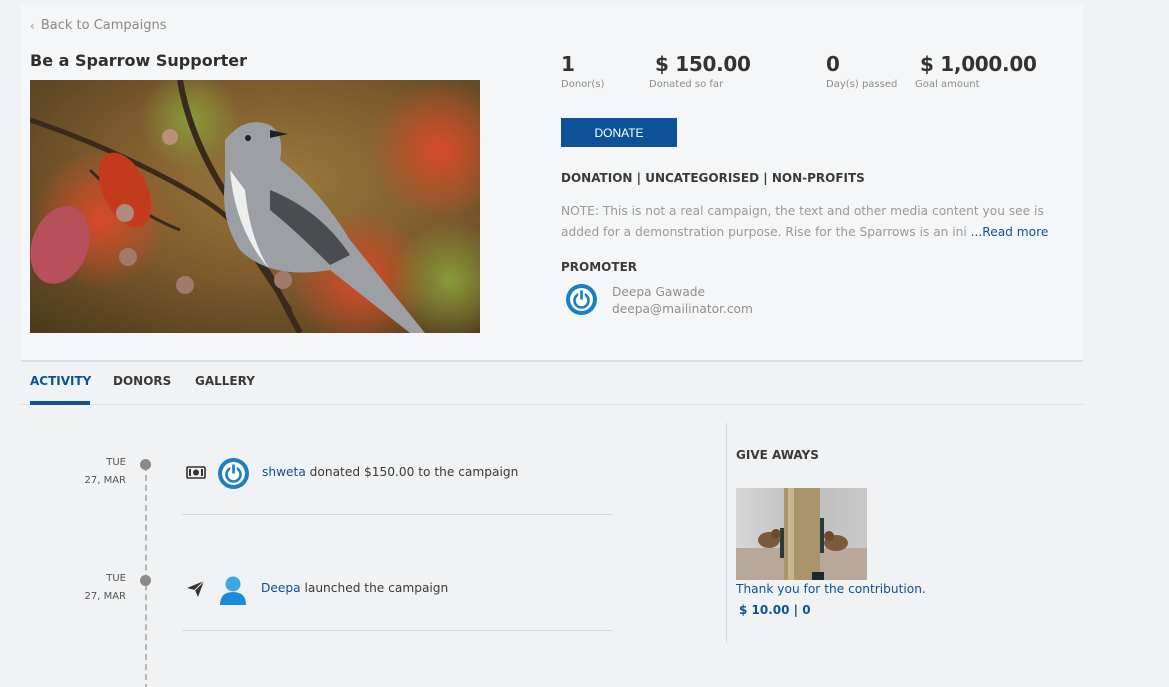 This screenshot has height=687, width=1169. What do you see at coordinates (138, 60) in the screenshot?
I see `campaign-title: Be a Sparrow Supporter` at bounding box center [138, 60].